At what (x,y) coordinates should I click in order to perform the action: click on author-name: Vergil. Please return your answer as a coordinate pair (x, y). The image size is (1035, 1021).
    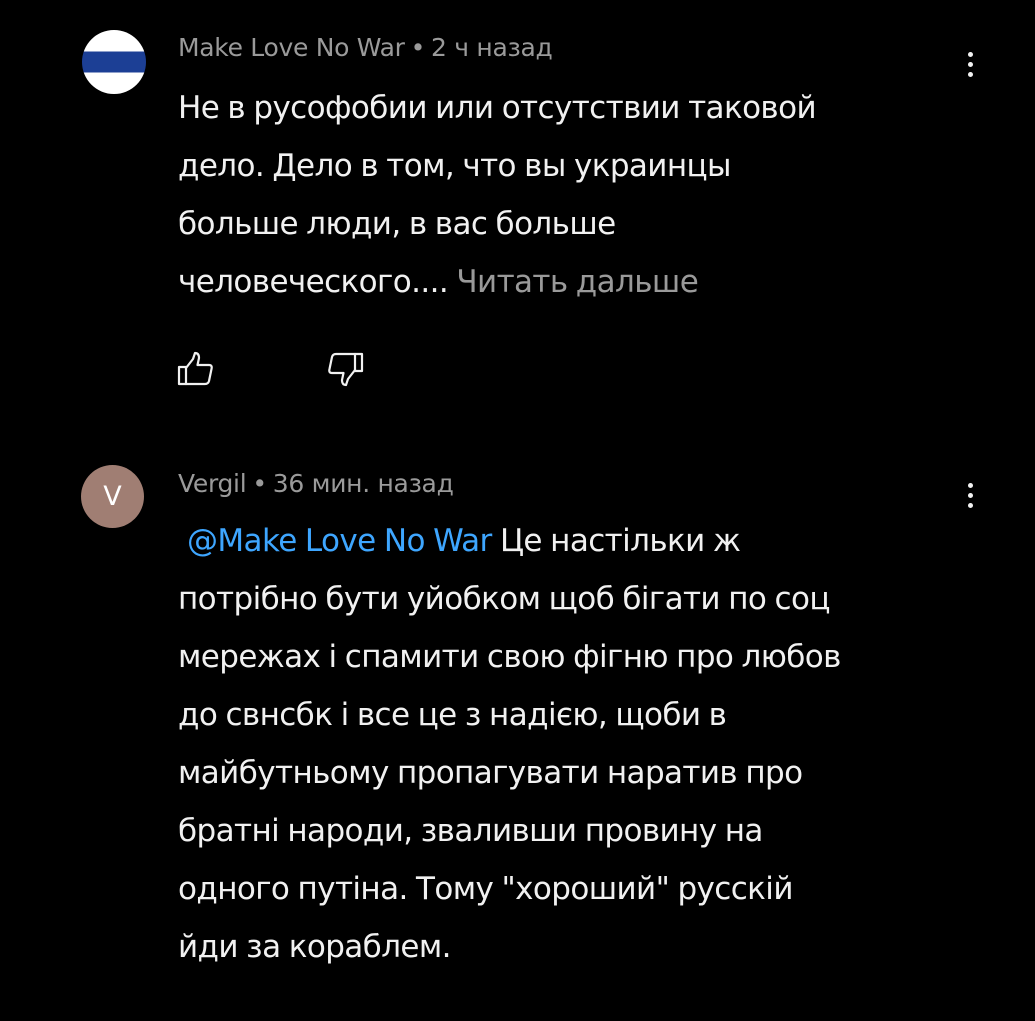
    Looking at the image, I should click on (212, 483).